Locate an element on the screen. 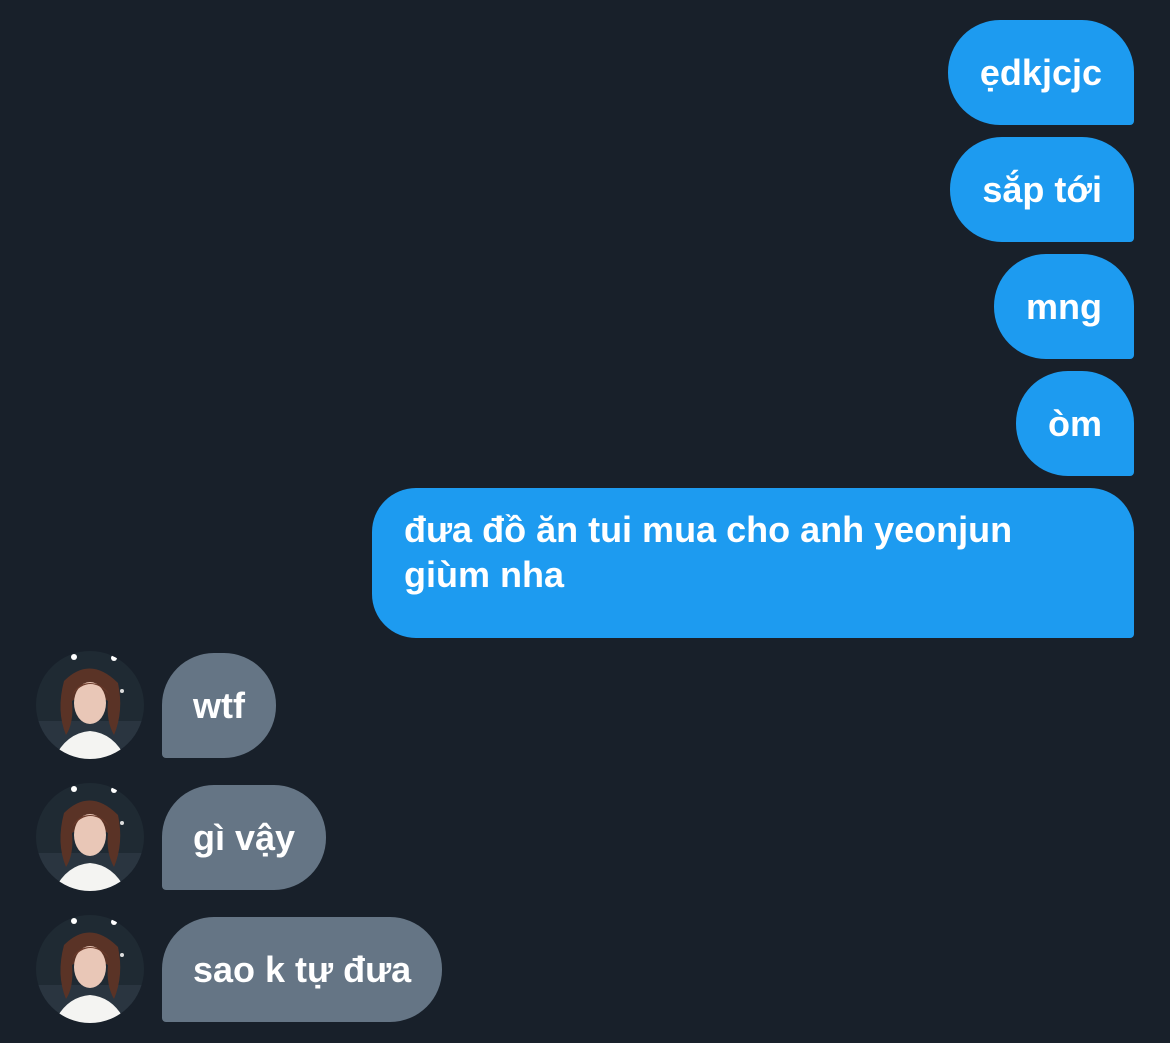 This screenshot has width=1170, height=1043. message-text: mng is located at coordinates (1064, 306).